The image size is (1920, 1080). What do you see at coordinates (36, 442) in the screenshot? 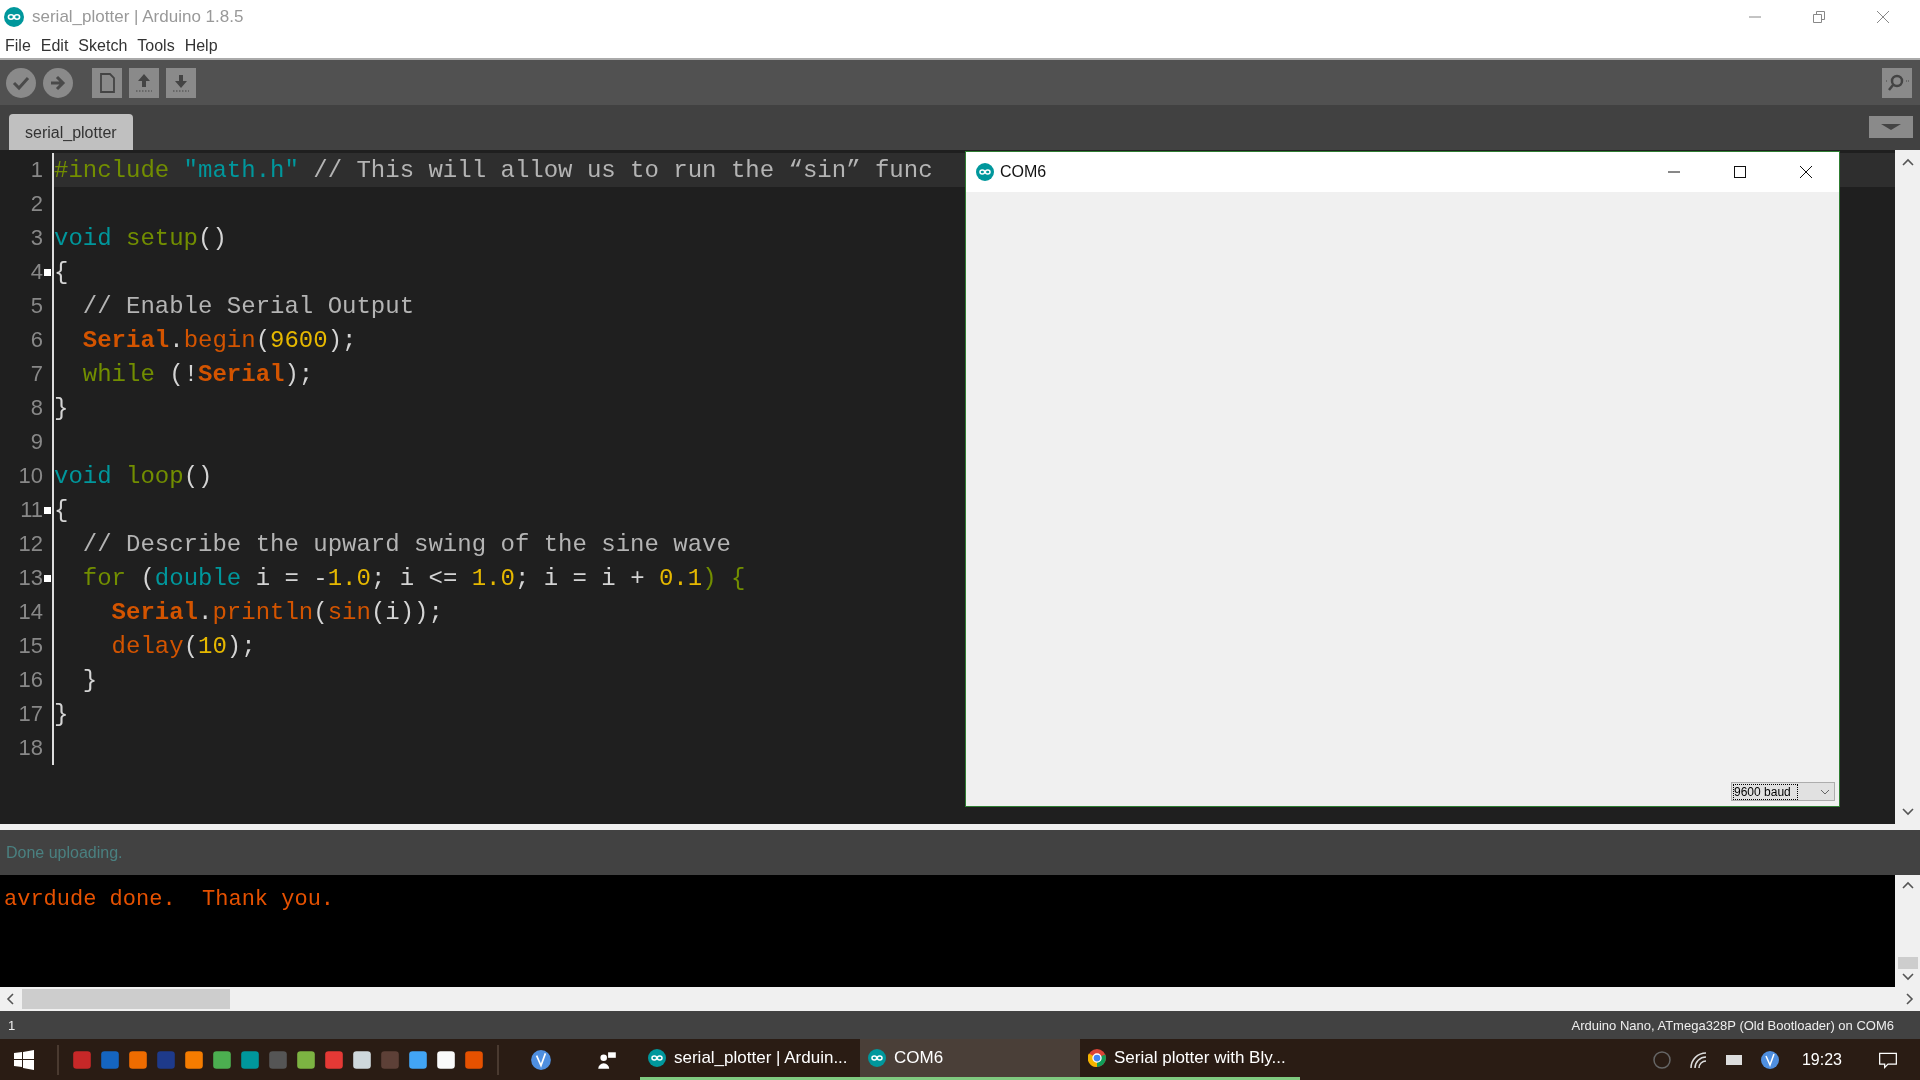
I see `line-number: 9` at bounding box center [36, 442].